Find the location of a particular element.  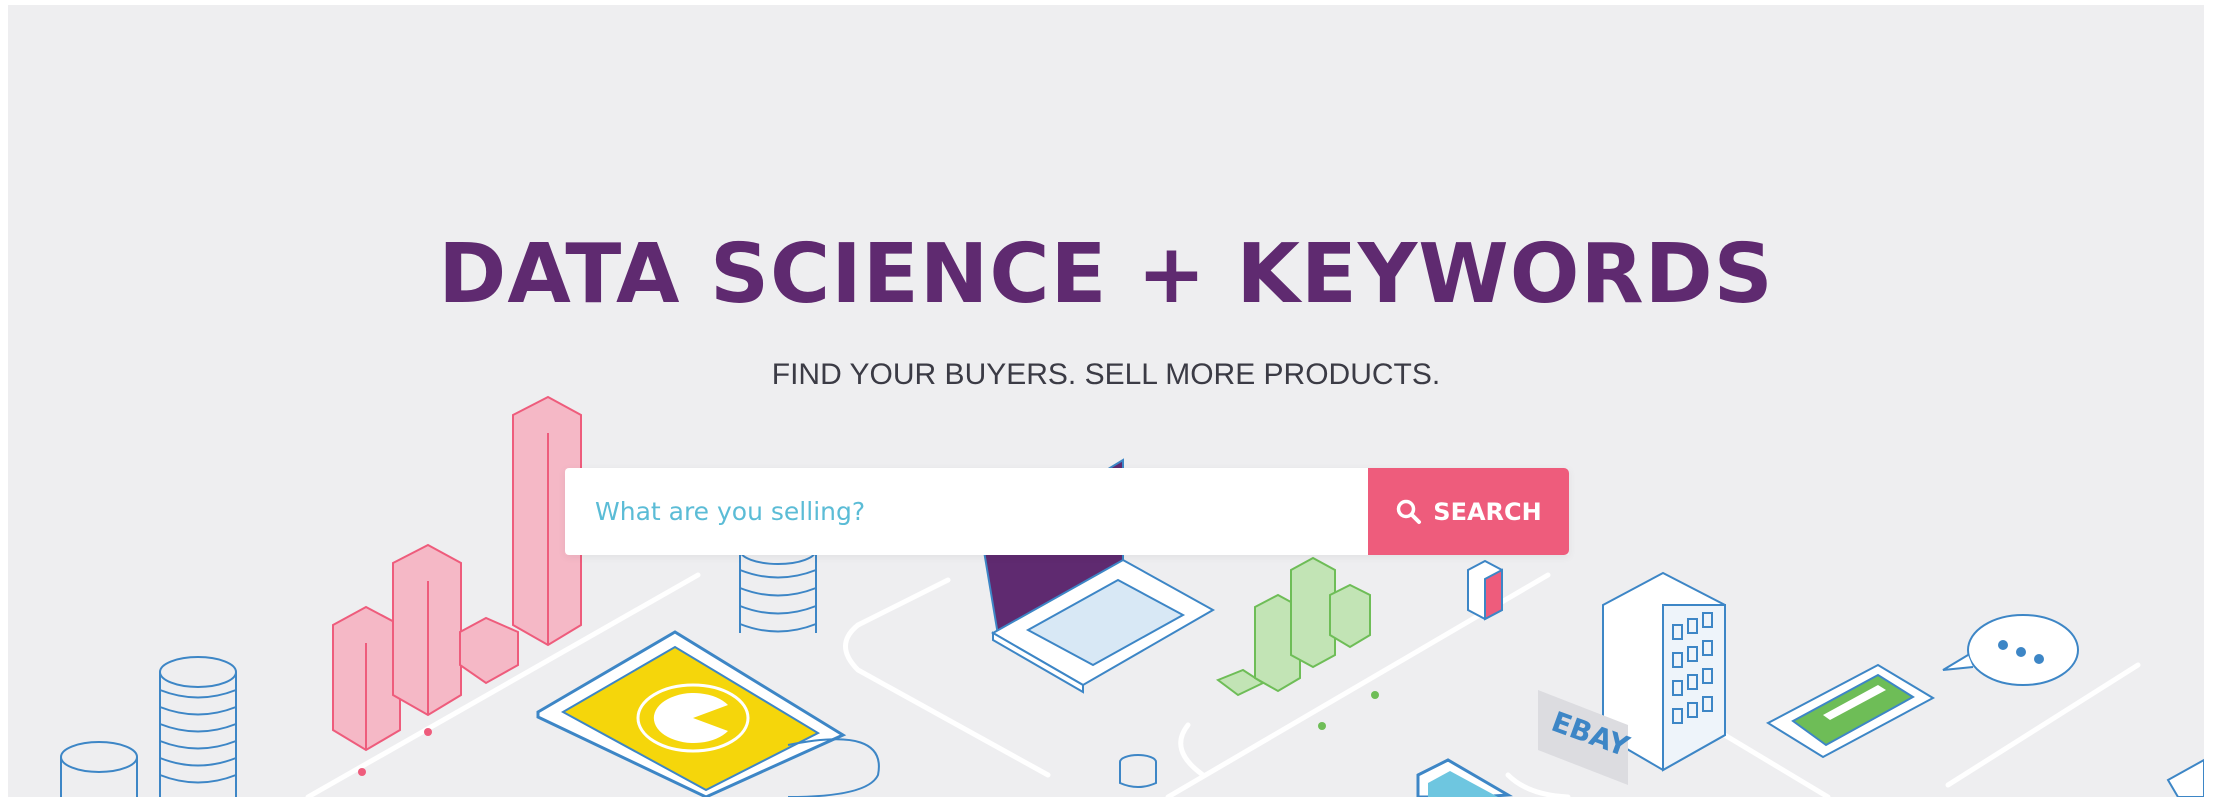

search-form: SEARCH is located at coordinates (1067, 511).